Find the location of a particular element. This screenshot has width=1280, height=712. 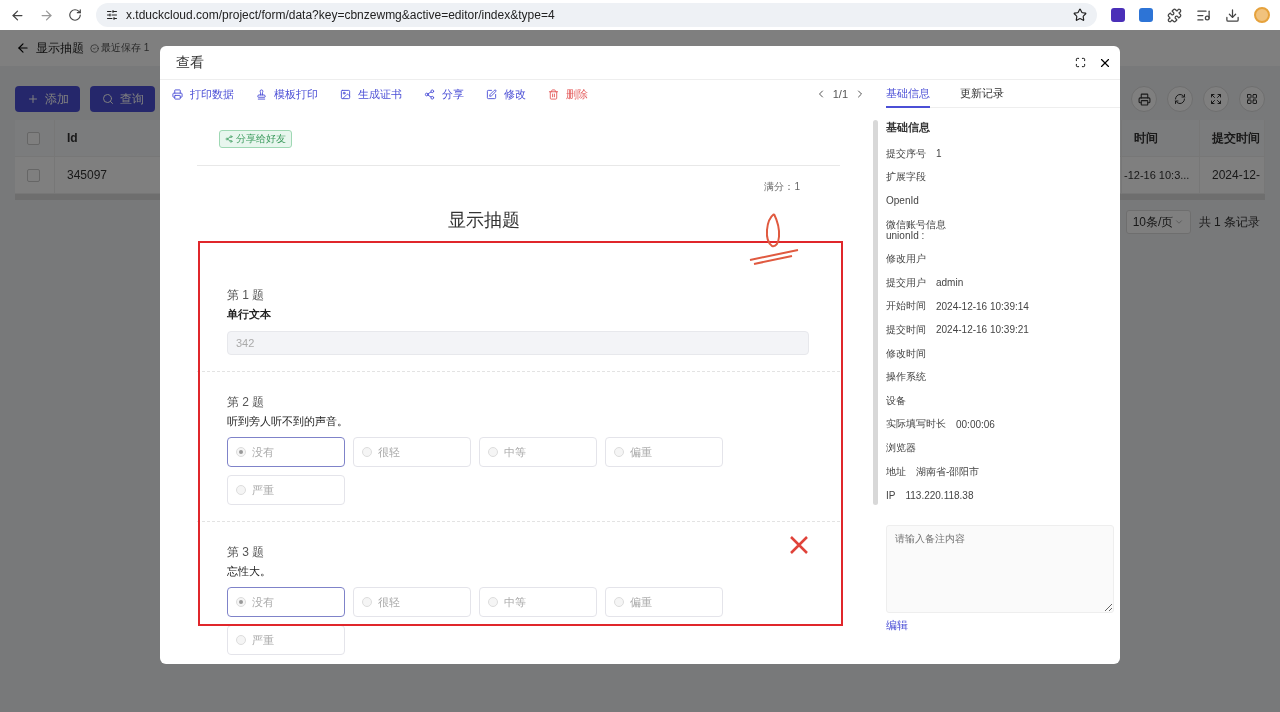

info-label: 提交用户 is located at coordinates (906, 282).